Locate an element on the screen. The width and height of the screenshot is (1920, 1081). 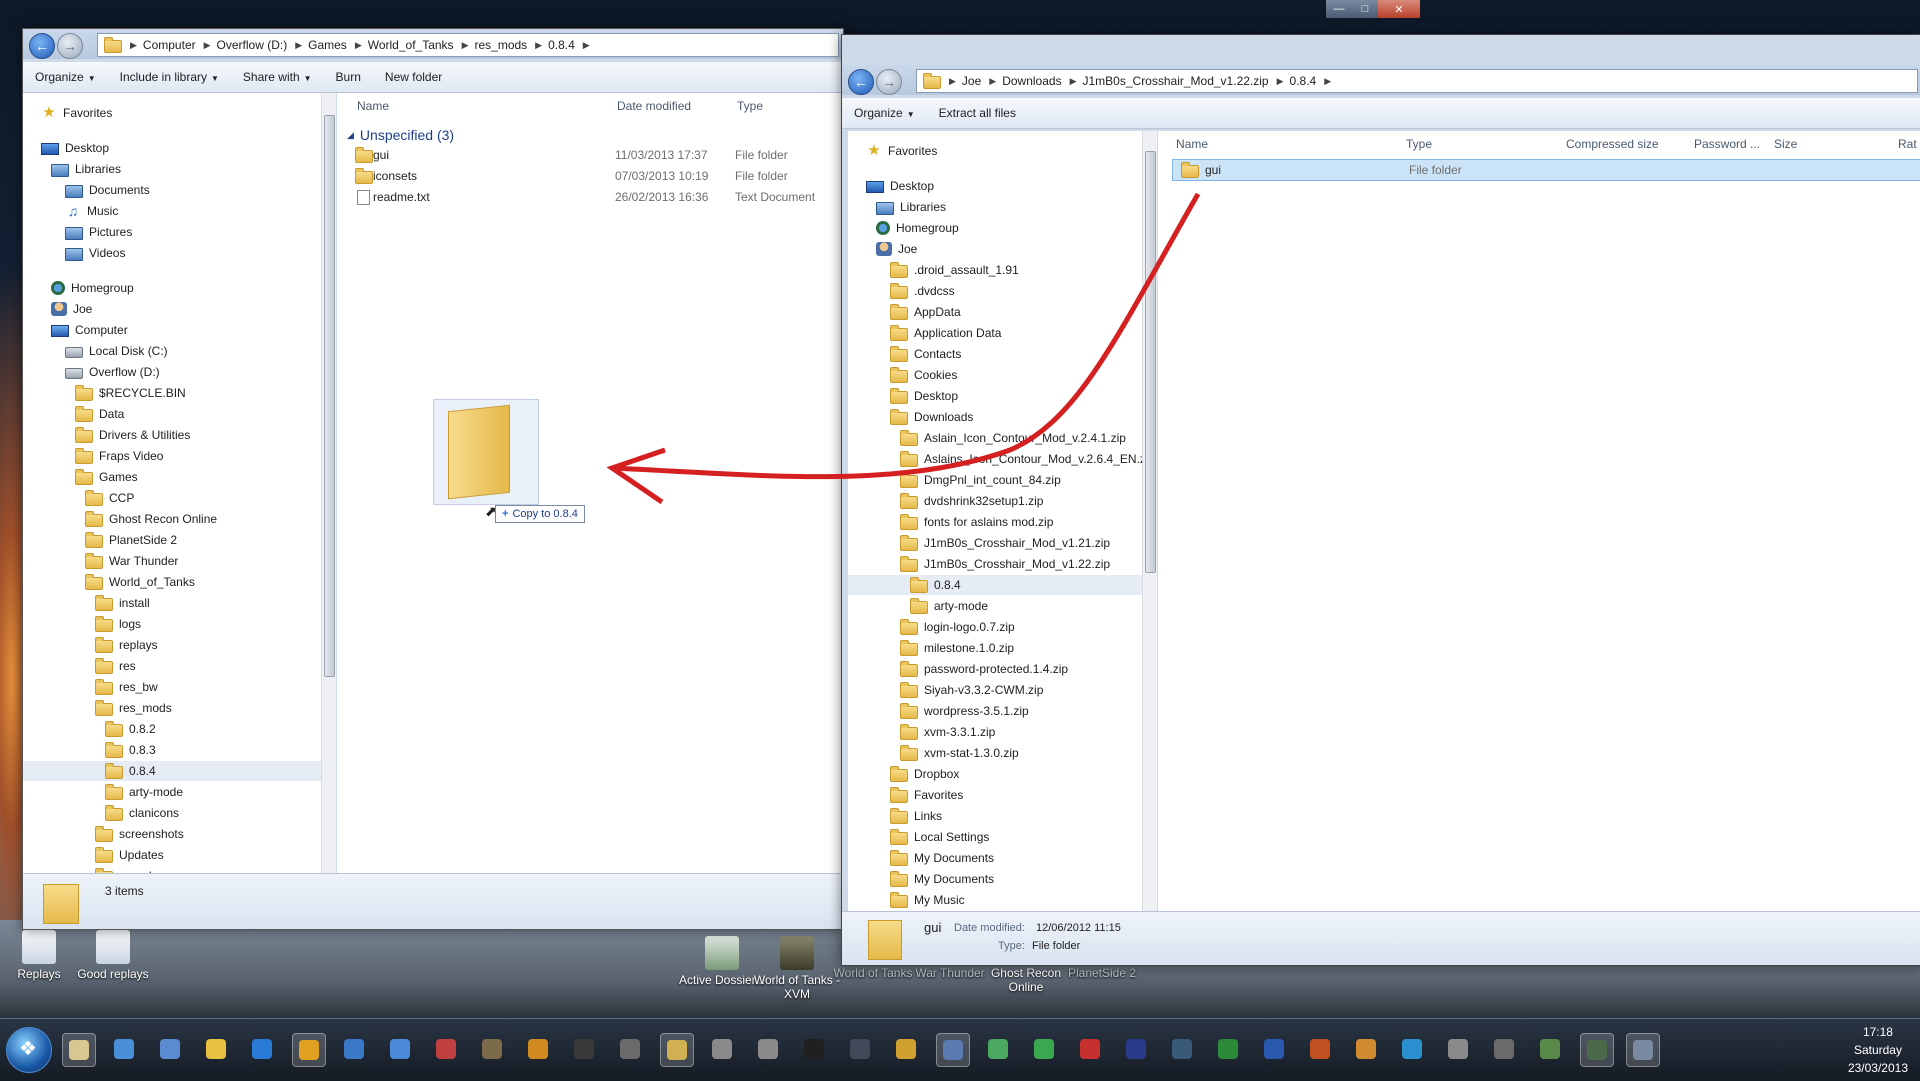
clock: 17:18 Saturday 23/03/2013 is located at coordinates (1878, 1050).